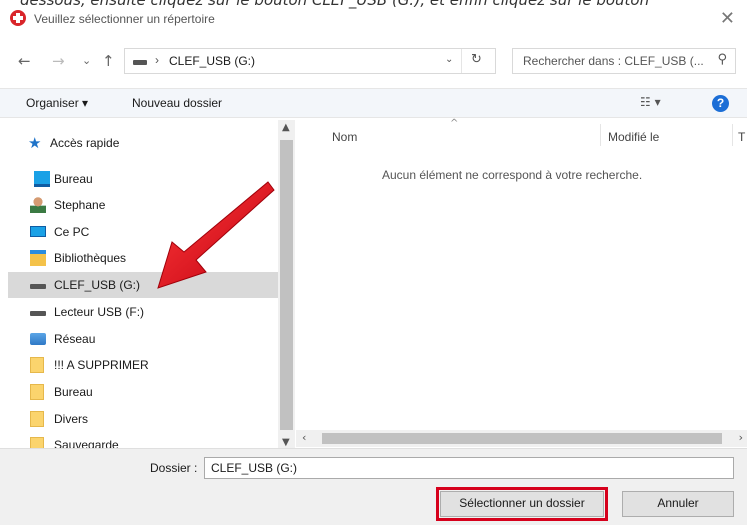  Describe the element at coordinates (86, 443) in the screenshot. I see `sidebar-item-label: Sauvegarde` at that location.